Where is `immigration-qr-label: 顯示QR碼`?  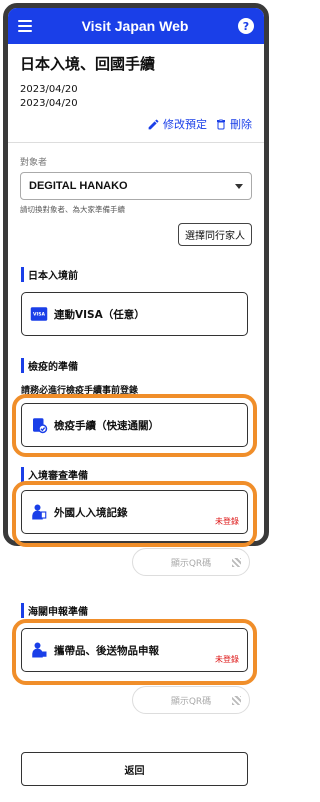 immigration-qr-label: 顯示QR碼 is located at coordinates (191, 563).